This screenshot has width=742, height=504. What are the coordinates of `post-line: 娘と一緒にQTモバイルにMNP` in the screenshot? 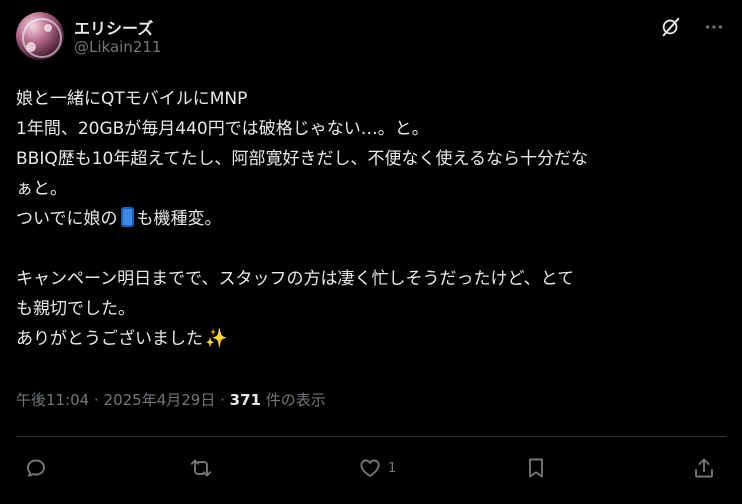 It's located at (132, 99).